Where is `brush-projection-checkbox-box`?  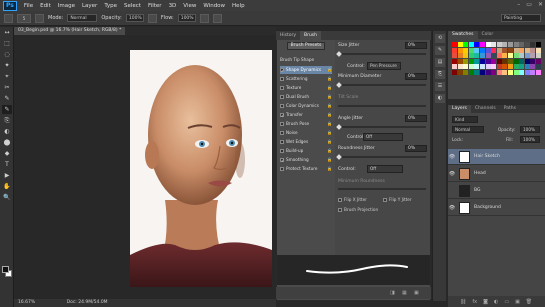 brush-projection-checkbox-box is located at coordinates (340, 209).